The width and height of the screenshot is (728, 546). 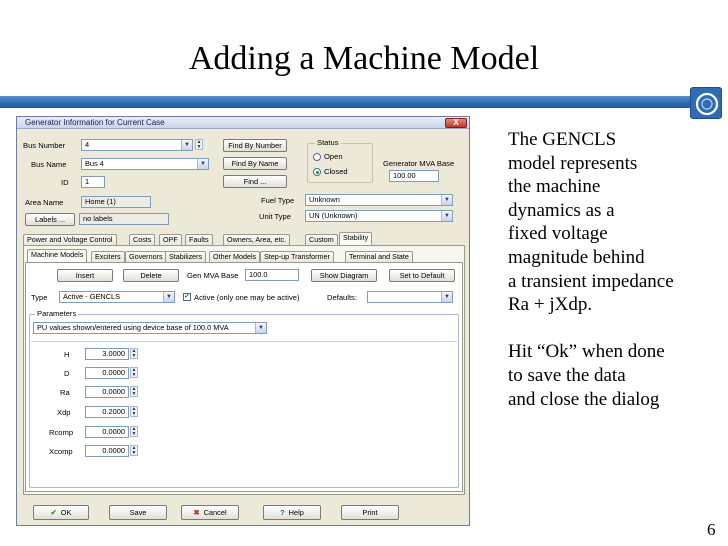 I want to click on param-label-xcomp: Xcomp, so click(x=61, y=451).